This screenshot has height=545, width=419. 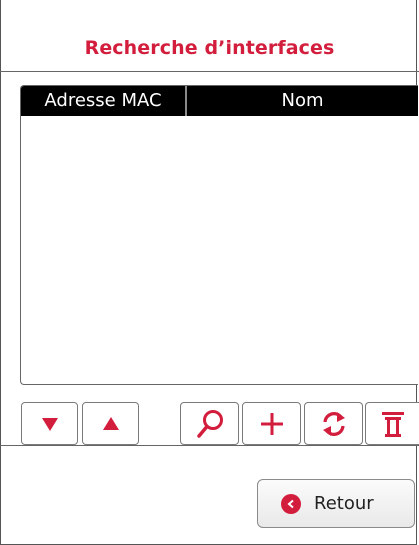 What do you see at coordinates (302, 101) in the screenshot?
I see `column-header-name: Nom` at bounding box center [302, 101].